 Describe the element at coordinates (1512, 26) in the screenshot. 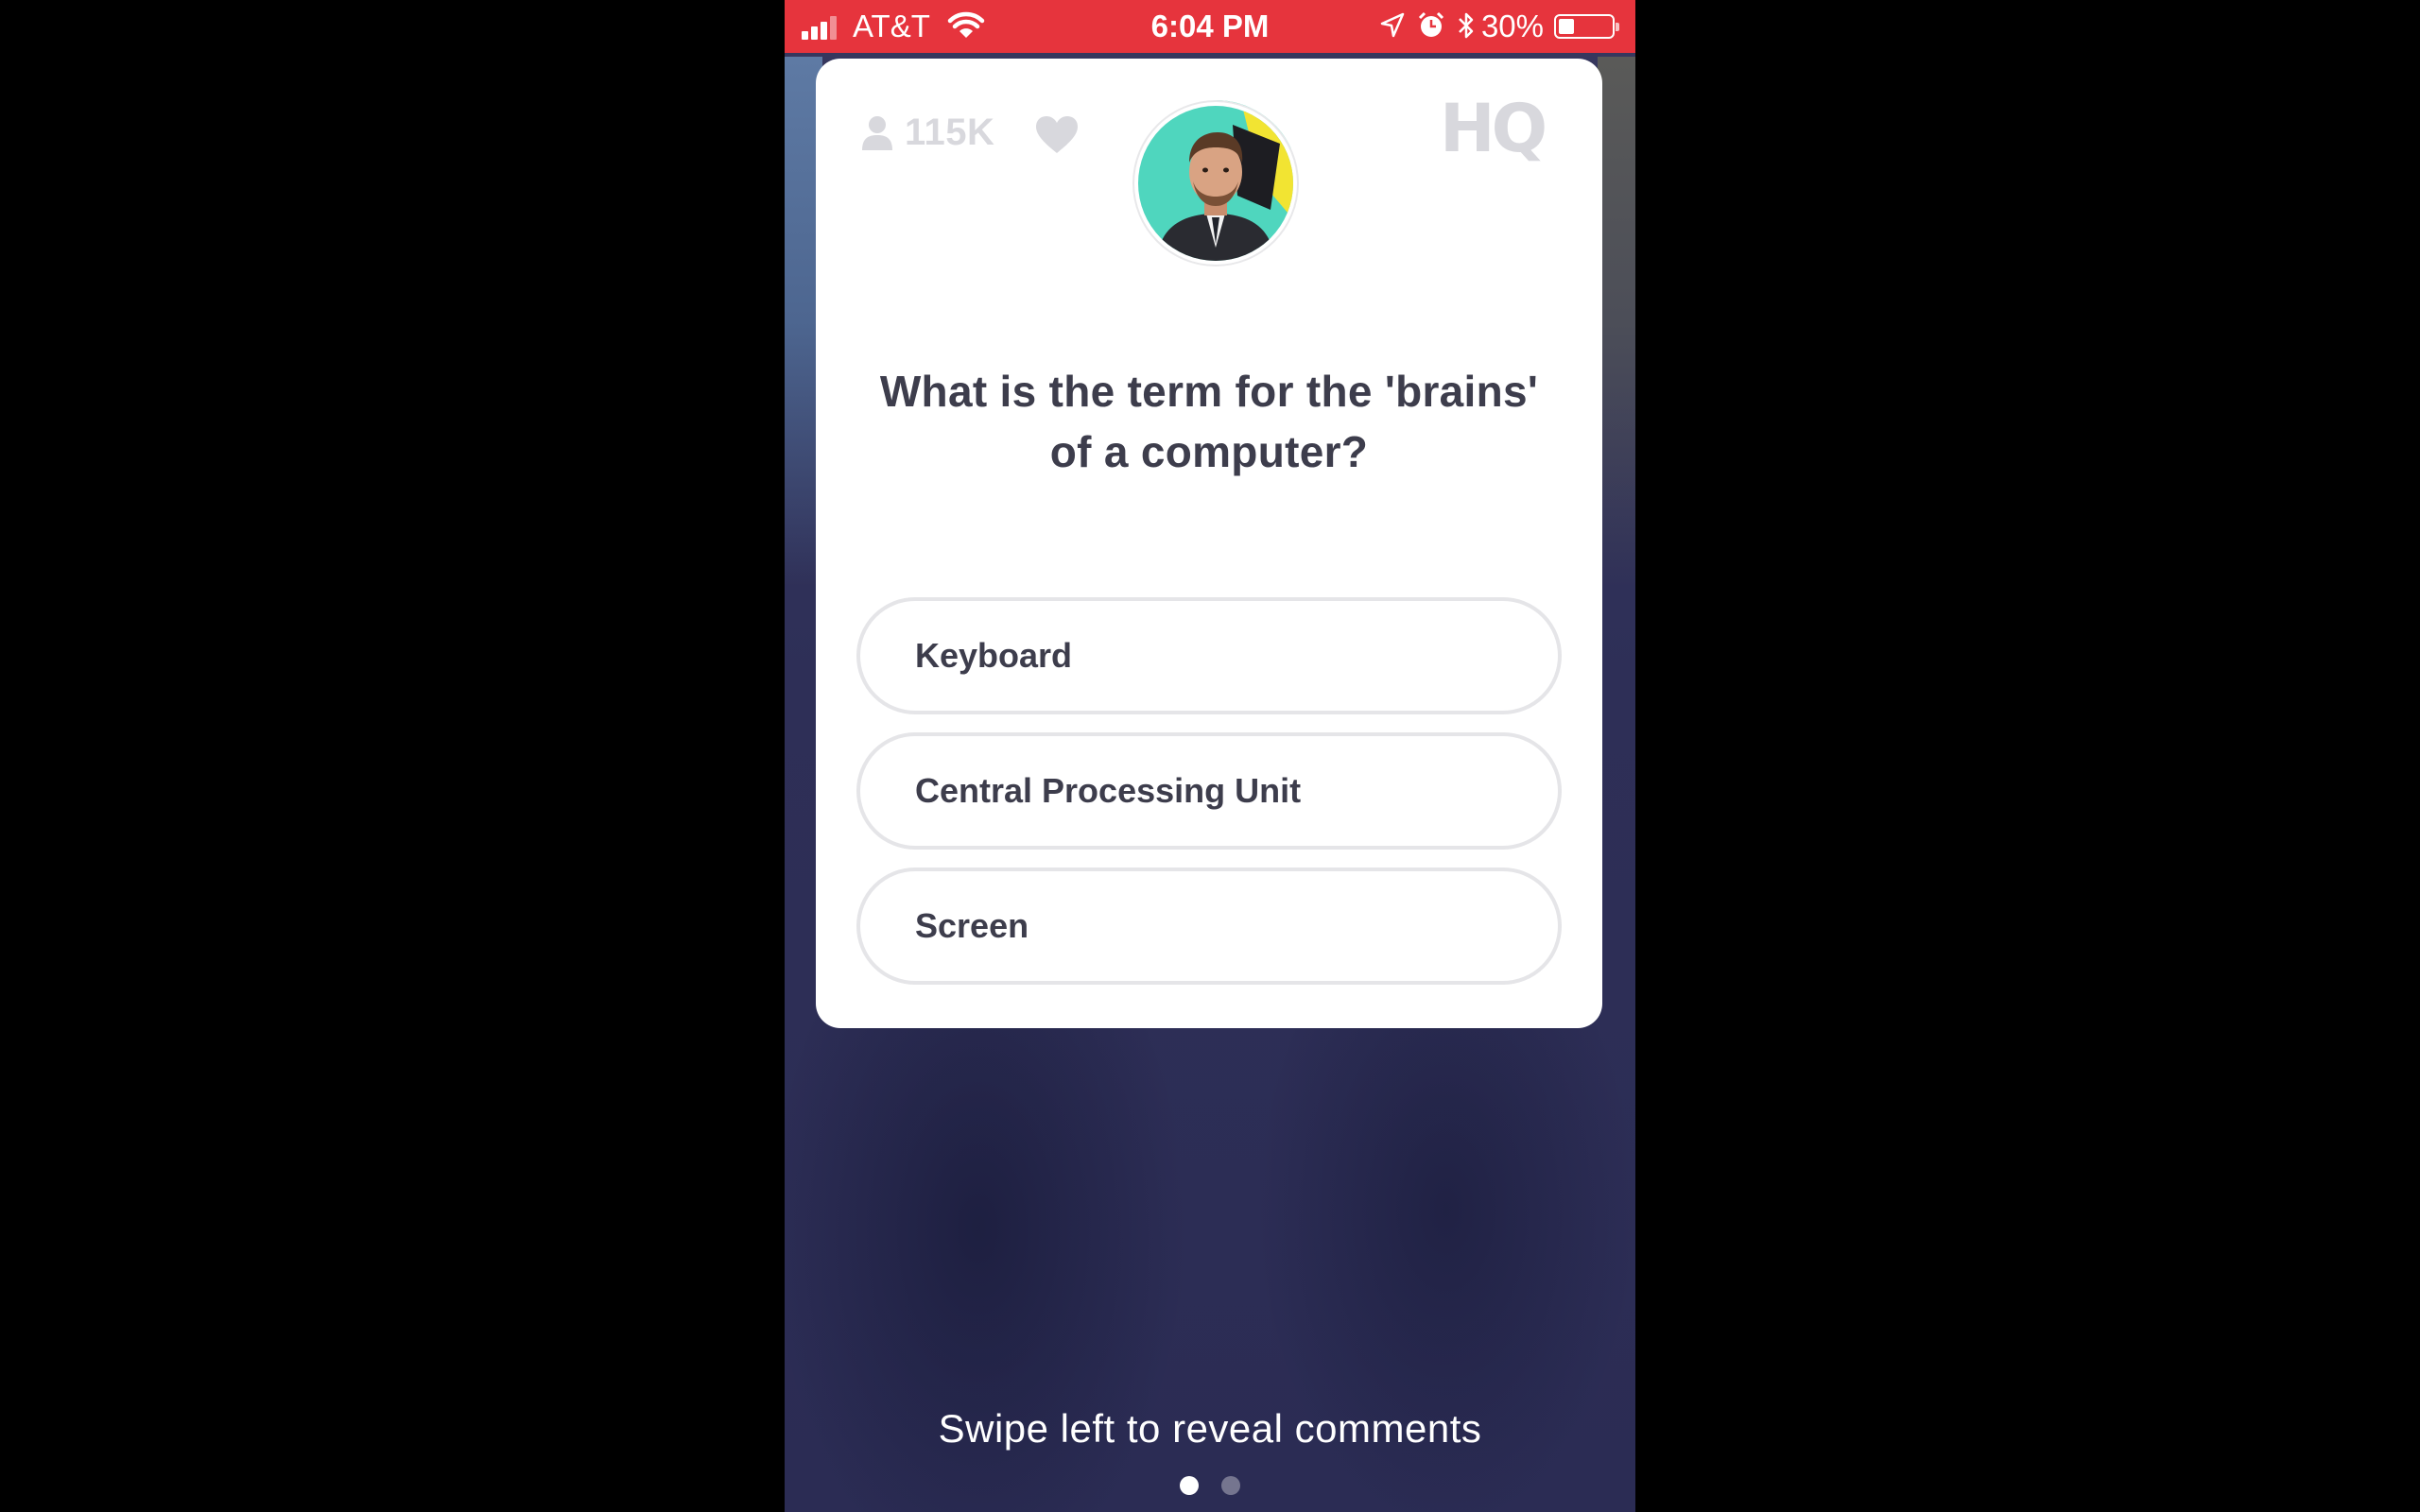

I see `battery-percent: 30%` at that location.